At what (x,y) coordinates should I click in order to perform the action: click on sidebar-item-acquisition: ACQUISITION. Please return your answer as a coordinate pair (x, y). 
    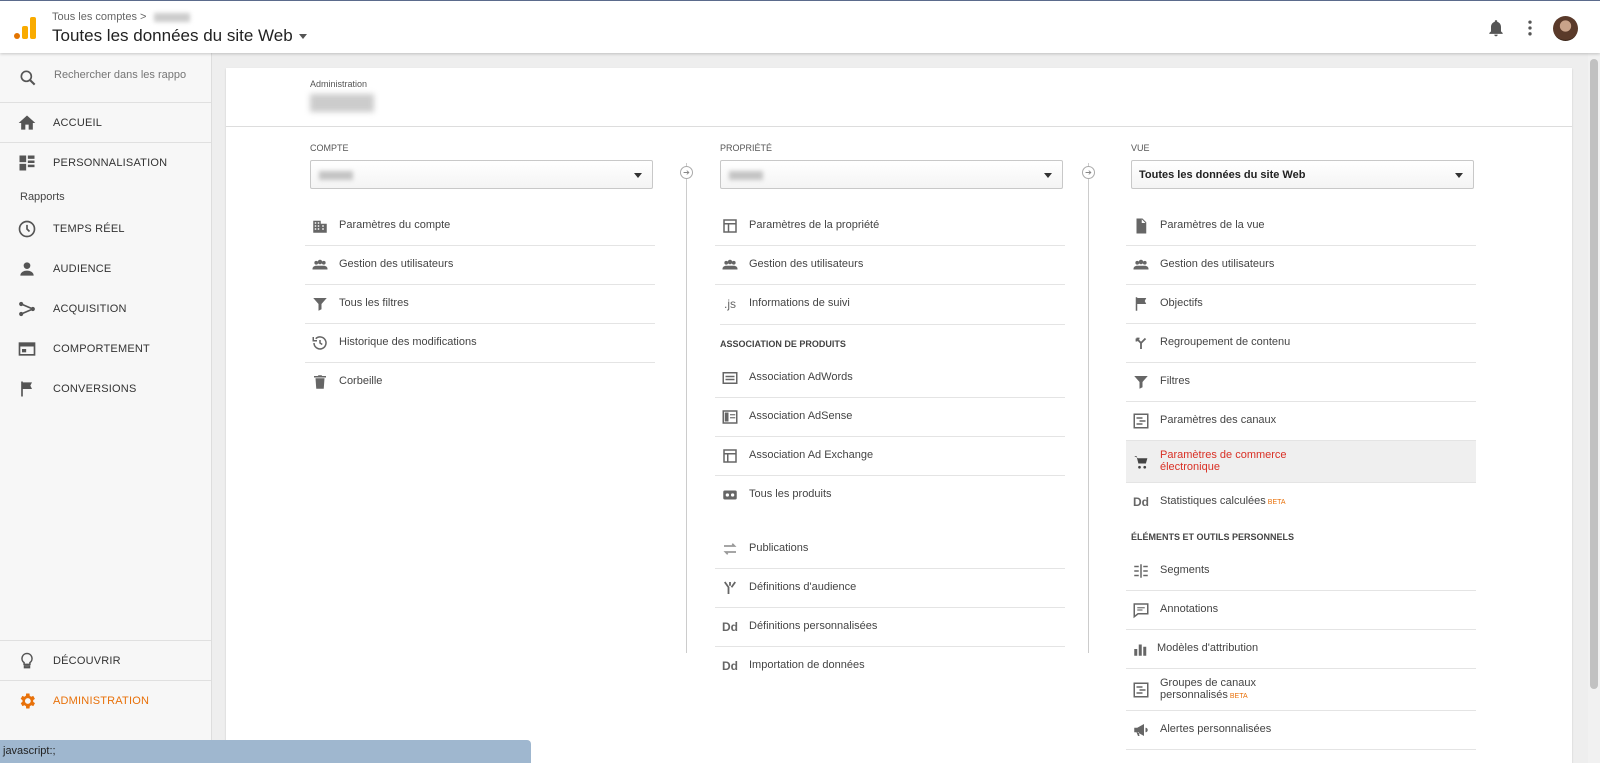
    Looking at the image, I should click on (105, 309).